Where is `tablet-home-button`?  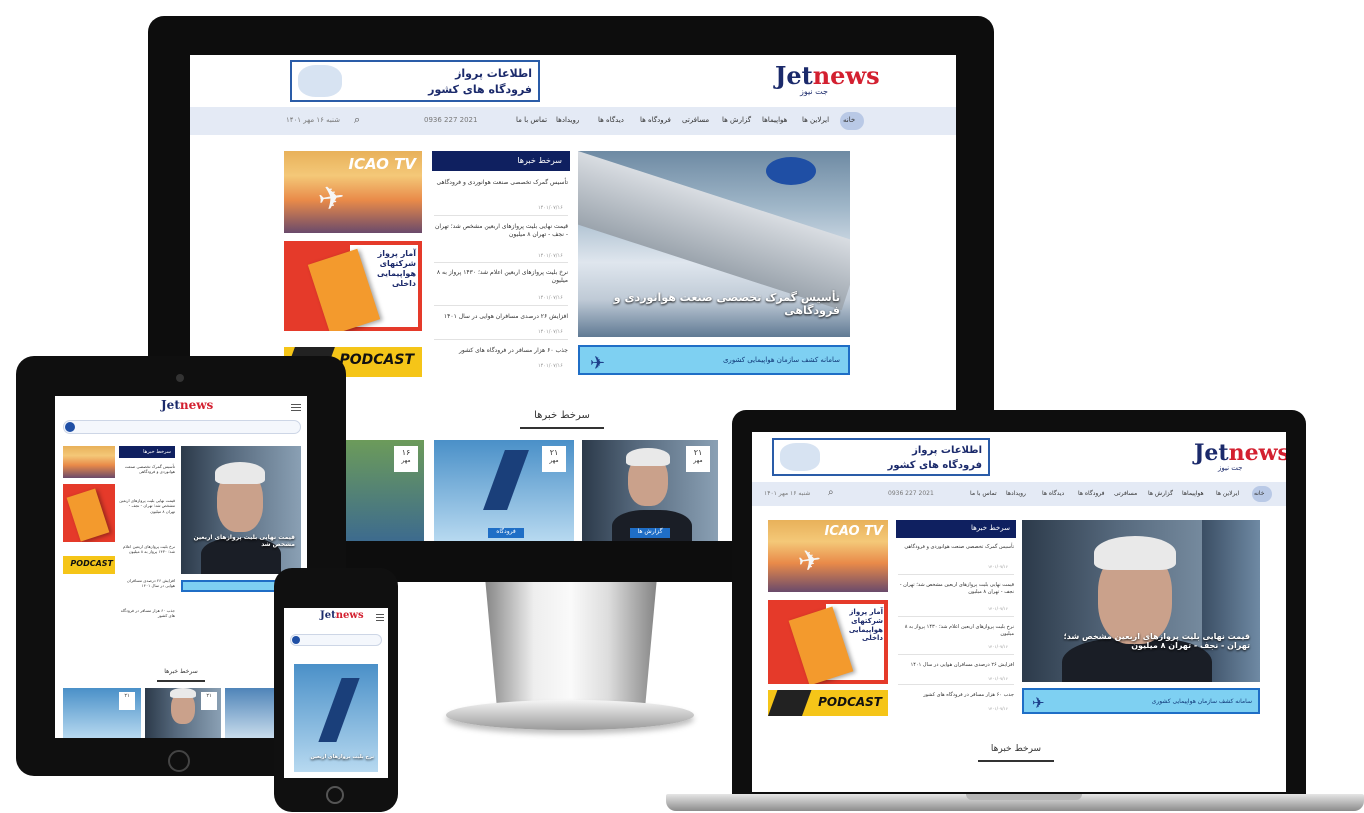
tablet-home-button is located at coordinates (179, 761).